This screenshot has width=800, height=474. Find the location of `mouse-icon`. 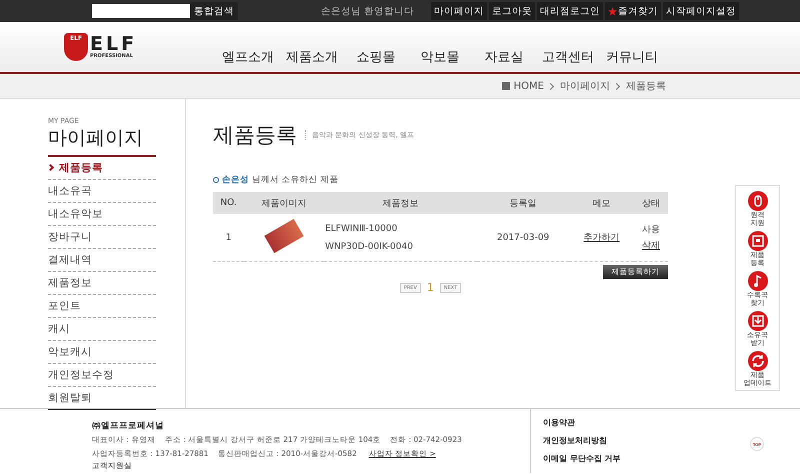

mouse-icon is located at coordinates (758, 201).